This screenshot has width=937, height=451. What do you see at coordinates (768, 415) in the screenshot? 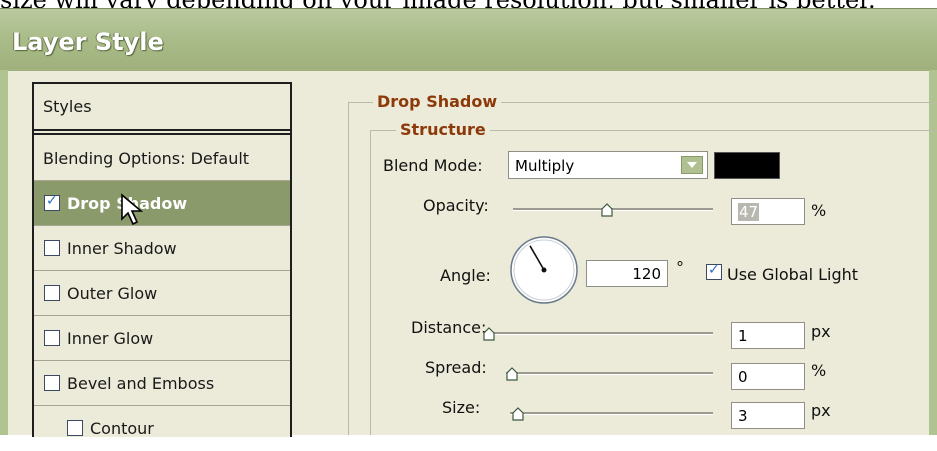
I see `size-input: 3` at bounding box center [768, 415].